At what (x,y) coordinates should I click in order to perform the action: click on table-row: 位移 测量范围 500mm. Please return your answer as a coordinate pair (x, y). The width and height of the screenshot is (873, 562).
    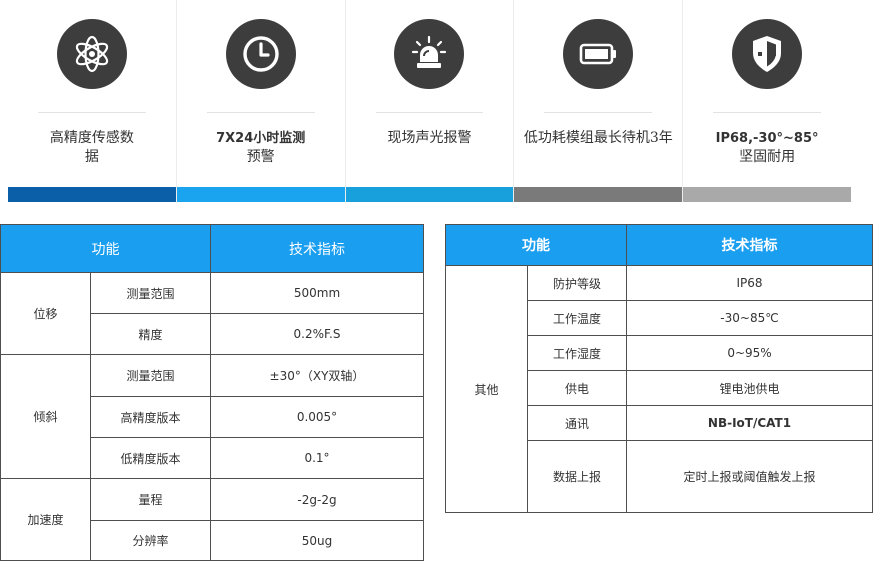
    Looking at the image, I should click on (212, 313).